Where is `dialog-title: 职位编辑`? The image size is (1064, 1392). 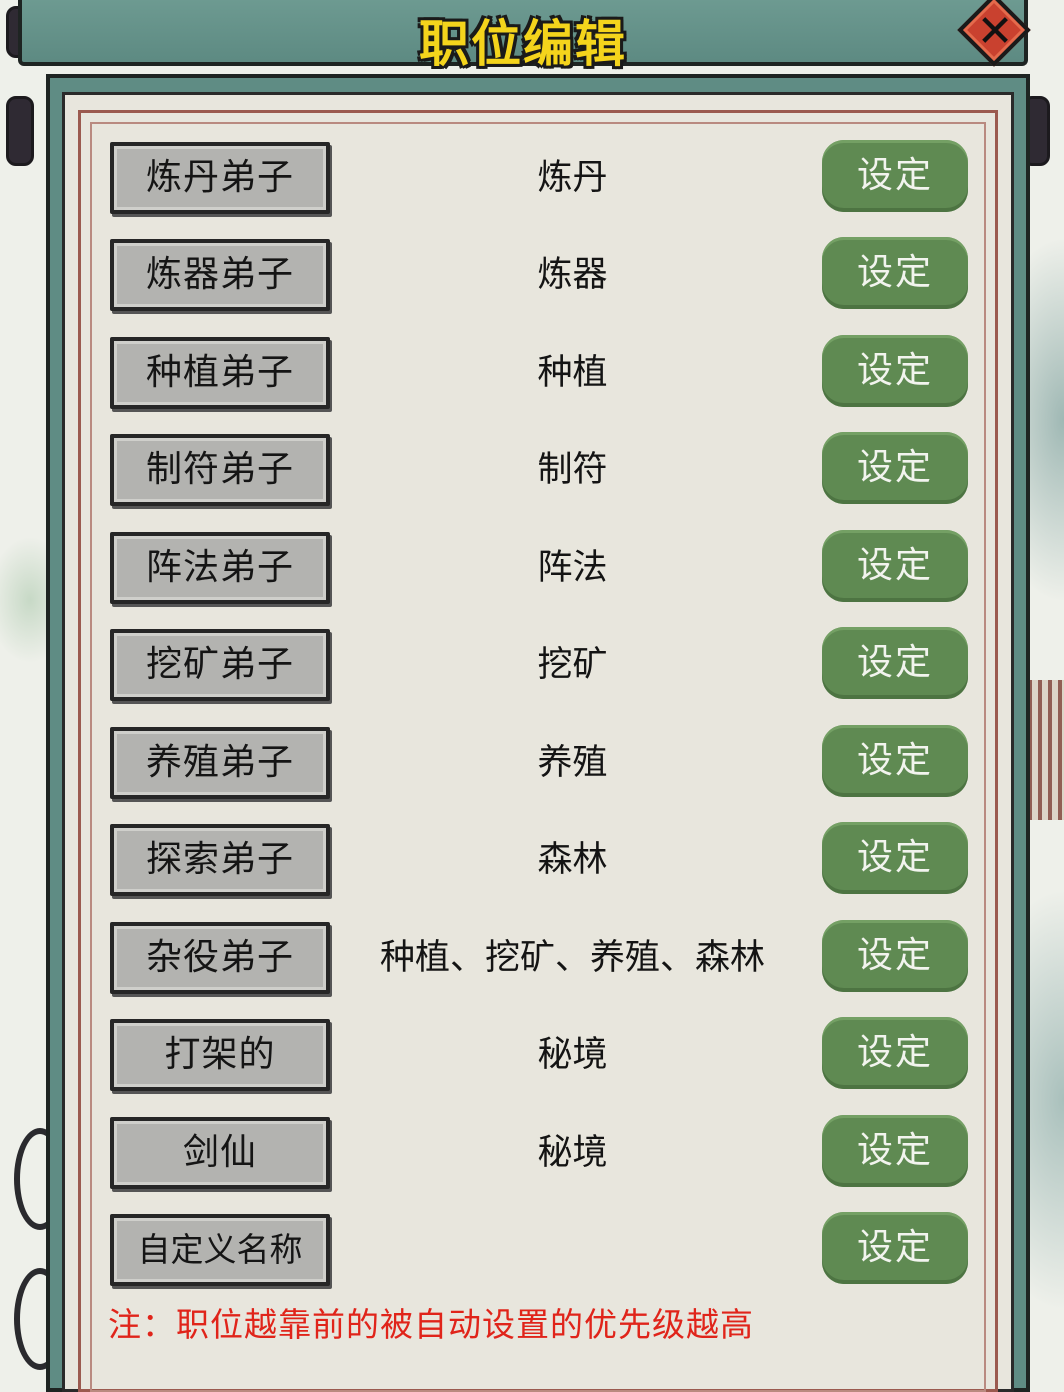
dialog-title: 职位编辑 is located at coordinates (523, 44).